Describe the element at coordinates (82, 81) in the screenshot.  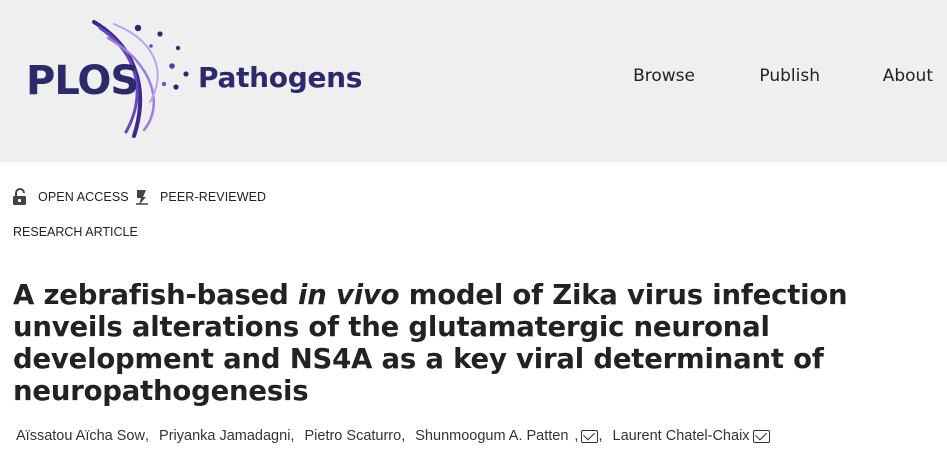
I see `logo-plos-text: PLOS` at that location.